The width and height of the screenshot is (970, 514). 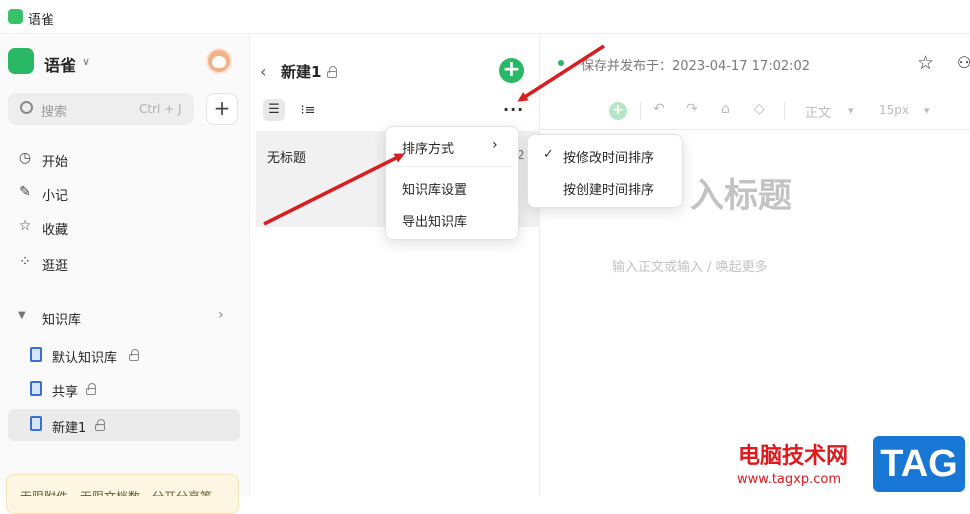 I want to click on arrow-to-sort-option, so click(x=334, y=189).